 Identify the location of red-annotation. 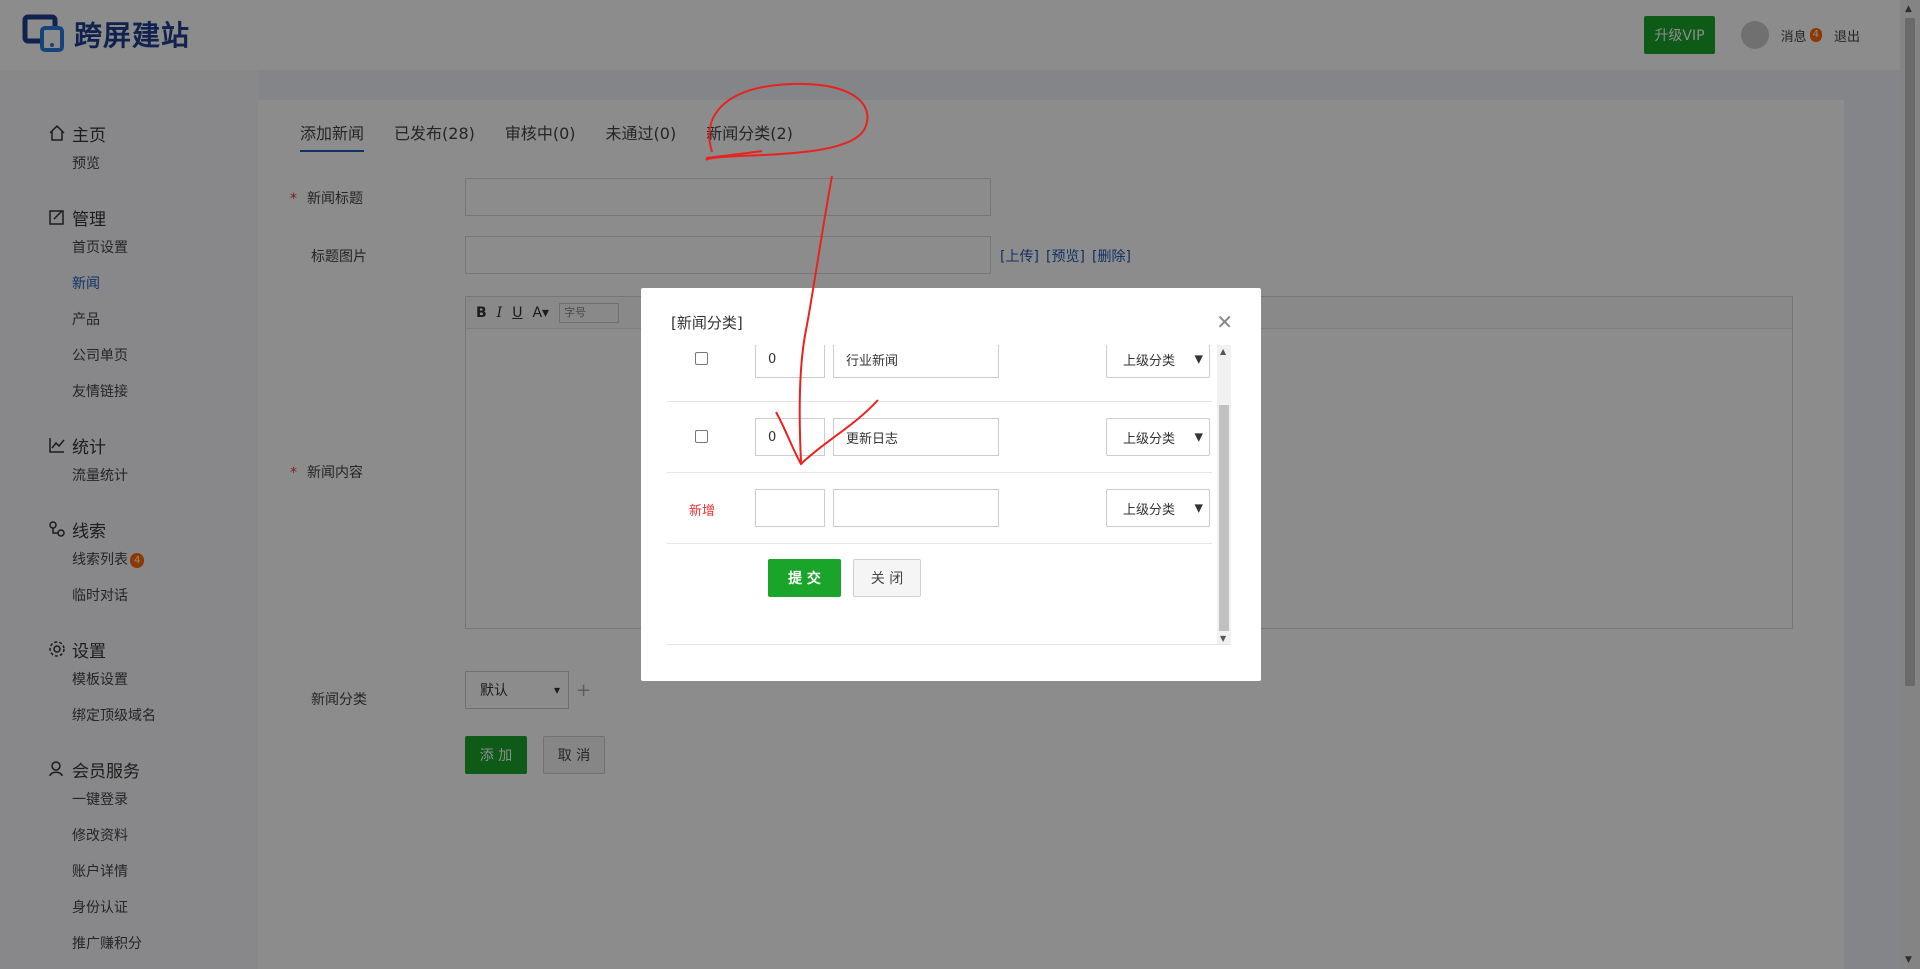
(792, 274).